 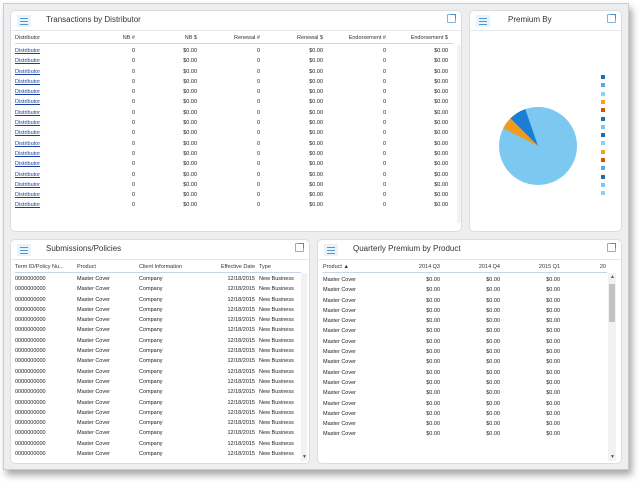 I want to click on column-header-type: Type, so click(x=276, y=267).